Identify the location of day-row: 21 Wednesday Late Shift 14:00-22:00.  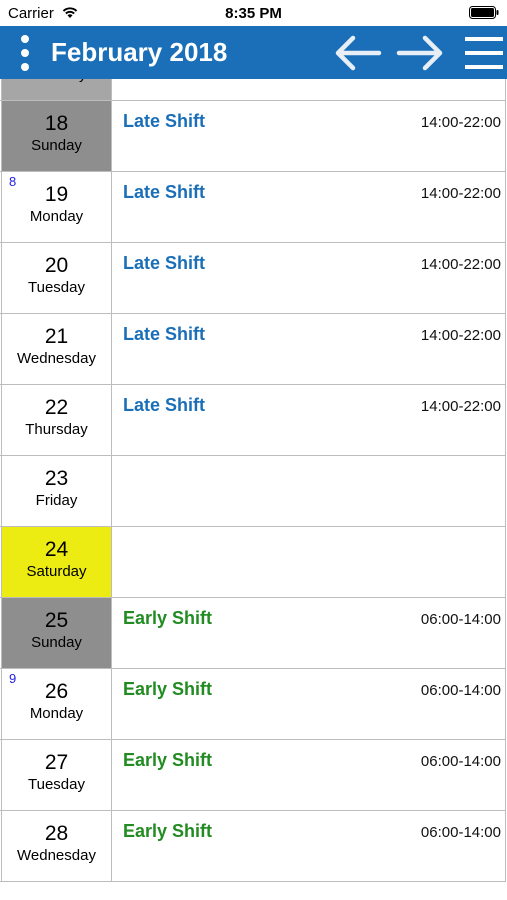
(253, 349).